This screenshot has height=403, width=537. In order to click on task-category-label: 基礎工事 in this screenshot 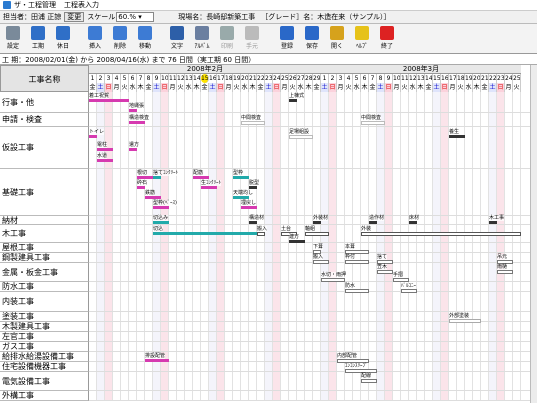, I will do `click(44, 192)`.